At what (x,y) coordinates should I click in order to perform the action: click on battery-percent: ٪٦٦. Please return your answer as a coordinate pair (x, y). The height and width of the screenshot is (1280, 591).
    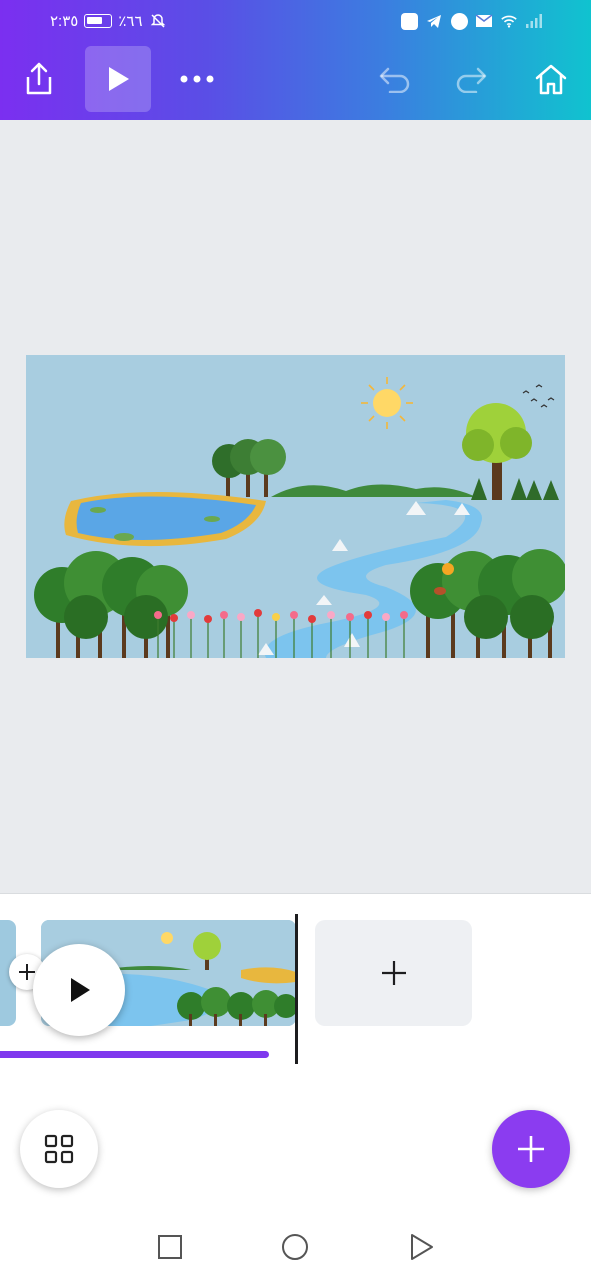
    Looking at the image, I should click on (130, 21).